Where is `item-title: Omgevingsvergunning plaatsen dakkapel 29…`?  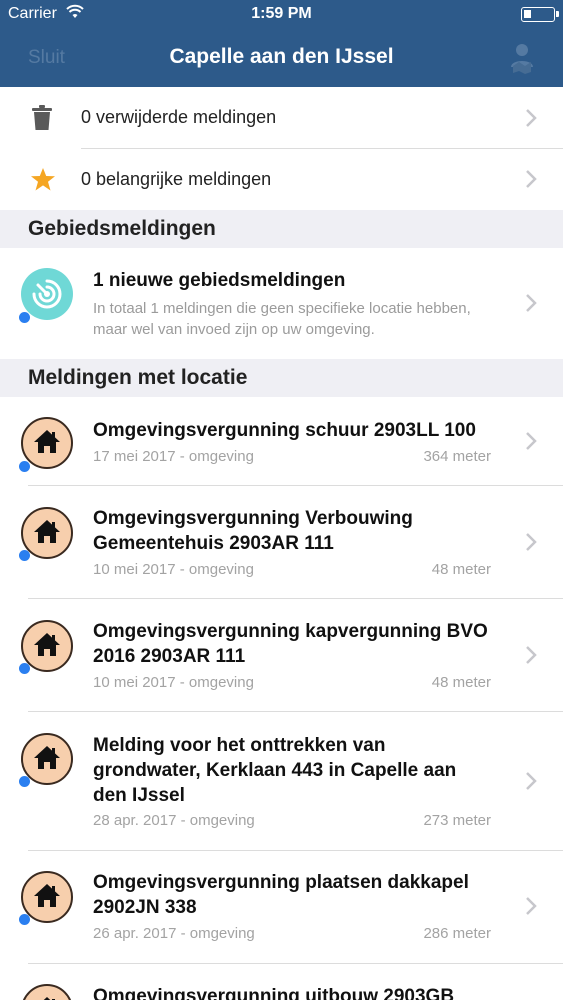
item-title: Omgevingsvergunning plaatsen dakkapel 29… is located at coordinates (281, 895).